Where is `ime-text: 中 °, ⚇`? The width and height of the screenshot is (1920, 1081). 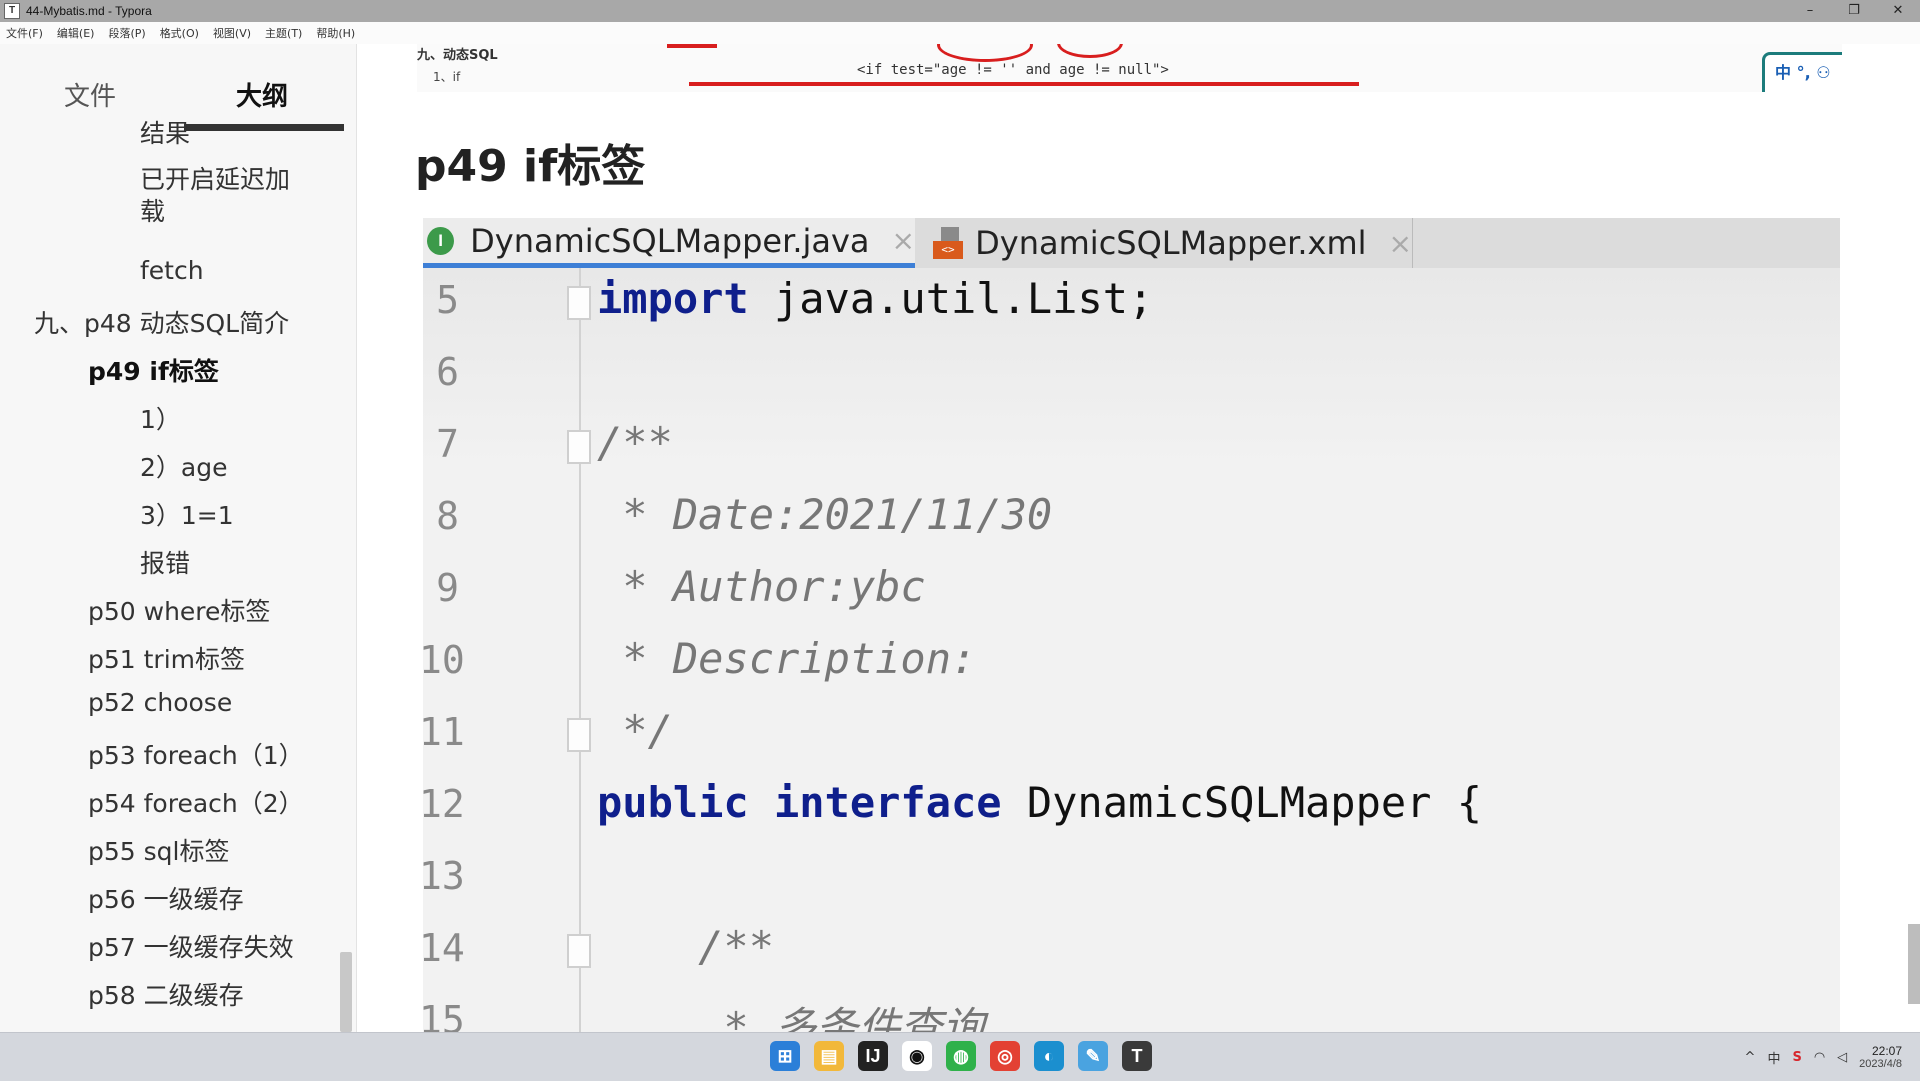
ime-text: 中 °, ⚇ is located at coordinates (1803, 72).